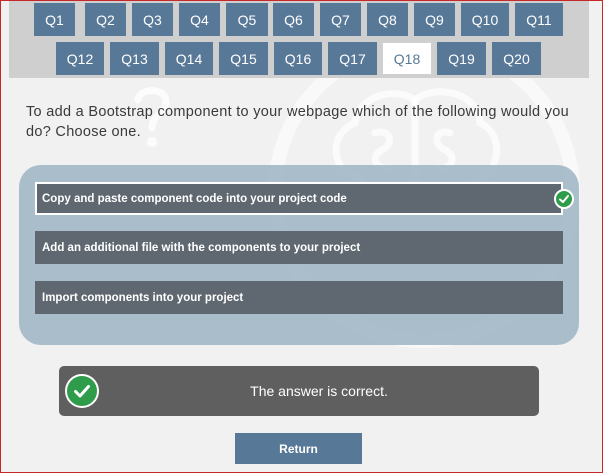 This screenshot has width=603, height=473. I want to click on result-message: The answer is correct., so click(319, 391).